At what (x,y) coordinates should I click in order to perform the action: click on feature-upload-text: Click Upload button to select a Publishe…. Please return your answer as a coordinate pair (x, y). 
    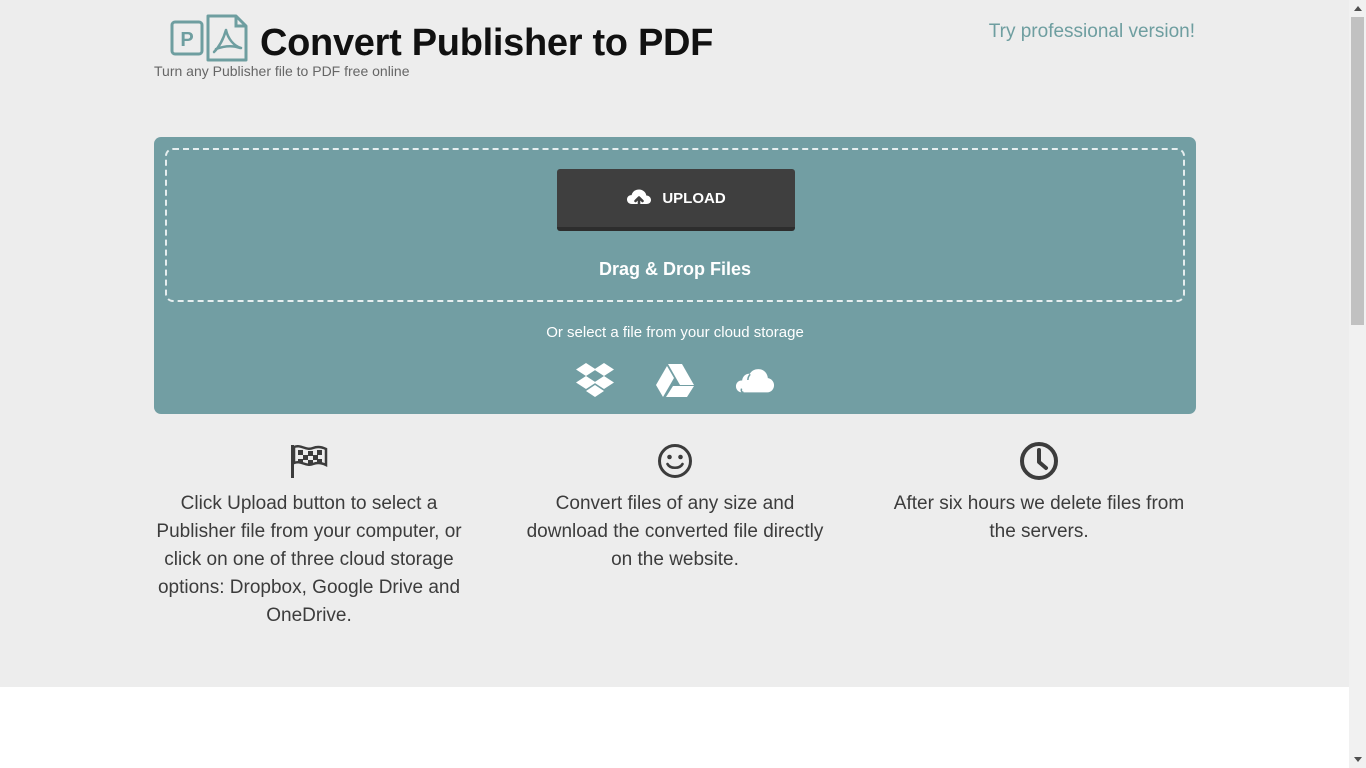
    Looking at the image, I should click on (309, 559).